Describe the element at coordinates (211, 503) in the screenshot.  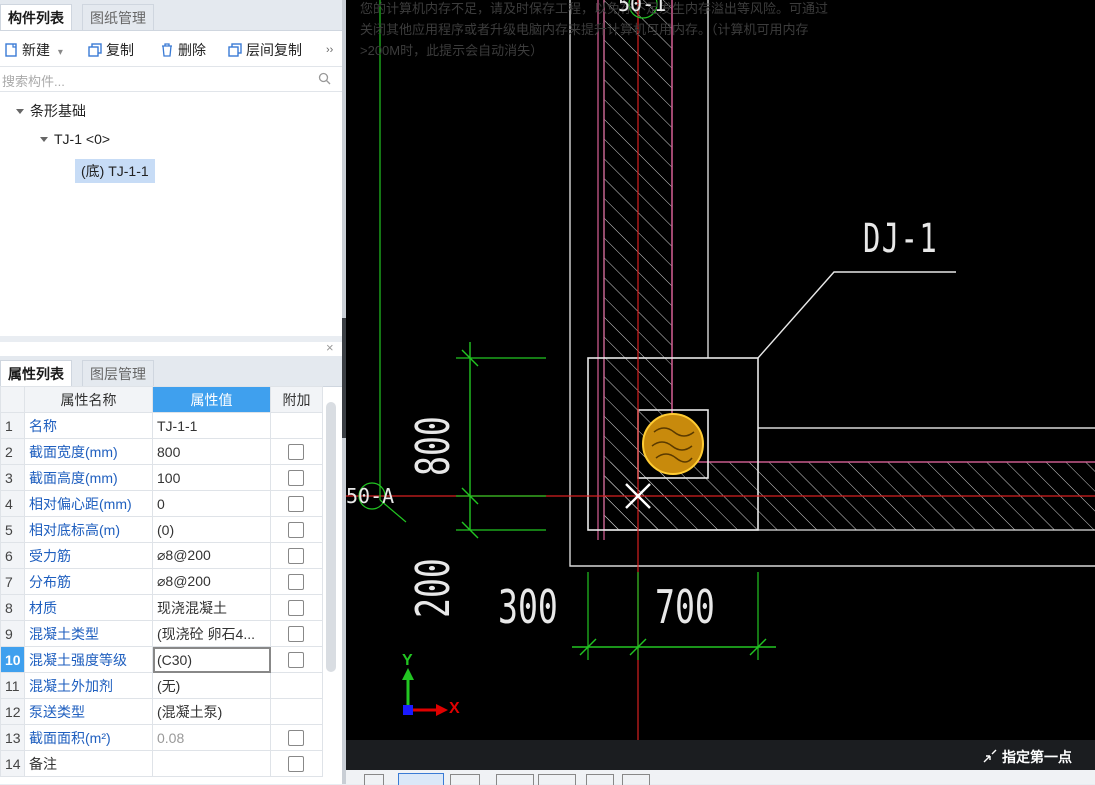
I see `property-value: 0` at that location.